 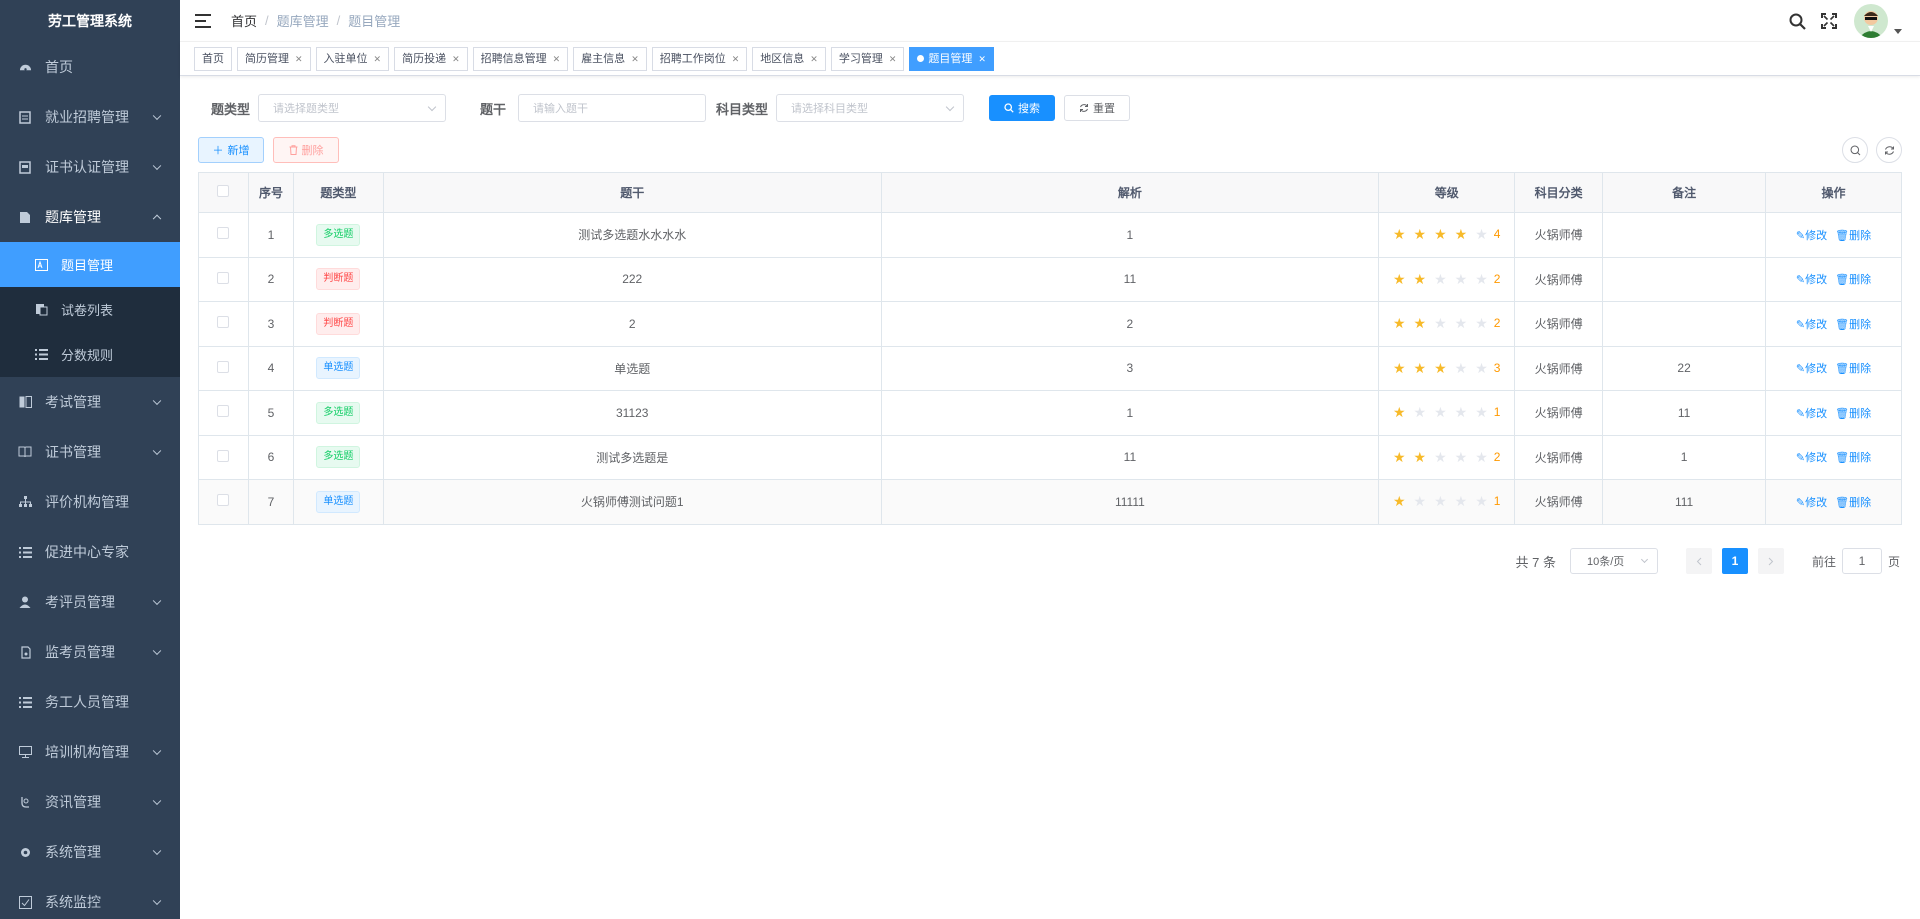 What do you see at coordinates (352, 108) in the screenshot?
I see `type-select: 请选择题类型` at bounding box center [352, 108].